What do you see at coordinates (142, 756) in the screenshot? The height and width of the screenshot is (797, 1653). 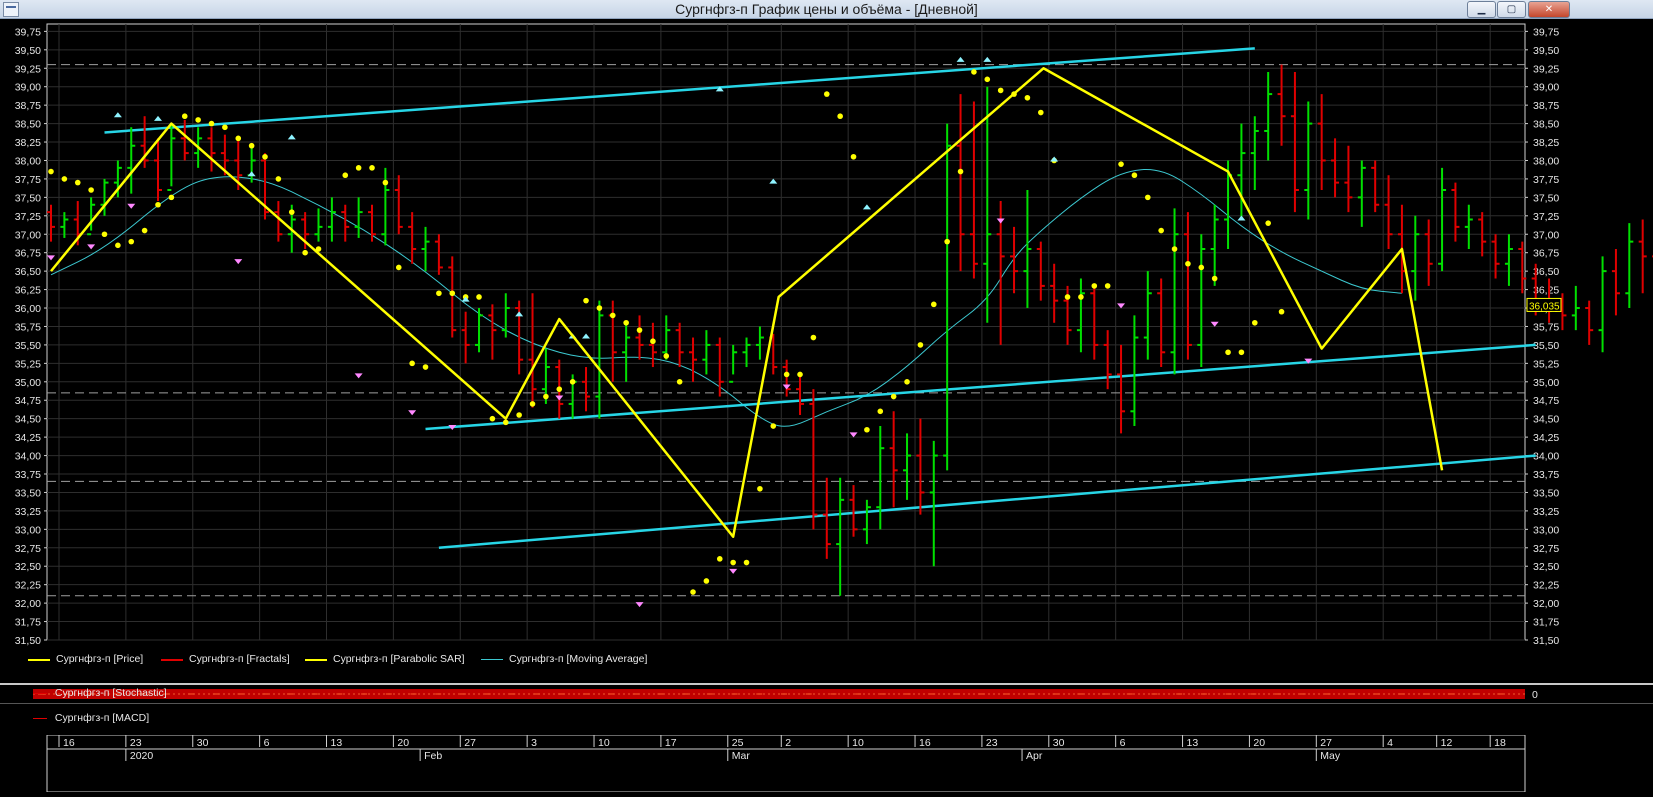 I see `x-month-label: 2020` at bounding box center [142, 756].